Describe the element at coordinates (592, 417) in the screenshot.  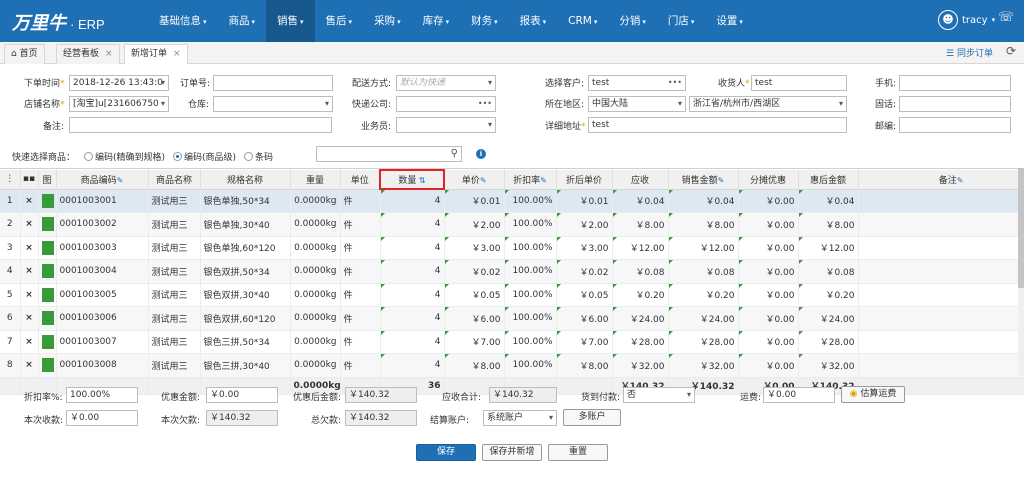
I see `multi-account-button: 多账户` at that location.